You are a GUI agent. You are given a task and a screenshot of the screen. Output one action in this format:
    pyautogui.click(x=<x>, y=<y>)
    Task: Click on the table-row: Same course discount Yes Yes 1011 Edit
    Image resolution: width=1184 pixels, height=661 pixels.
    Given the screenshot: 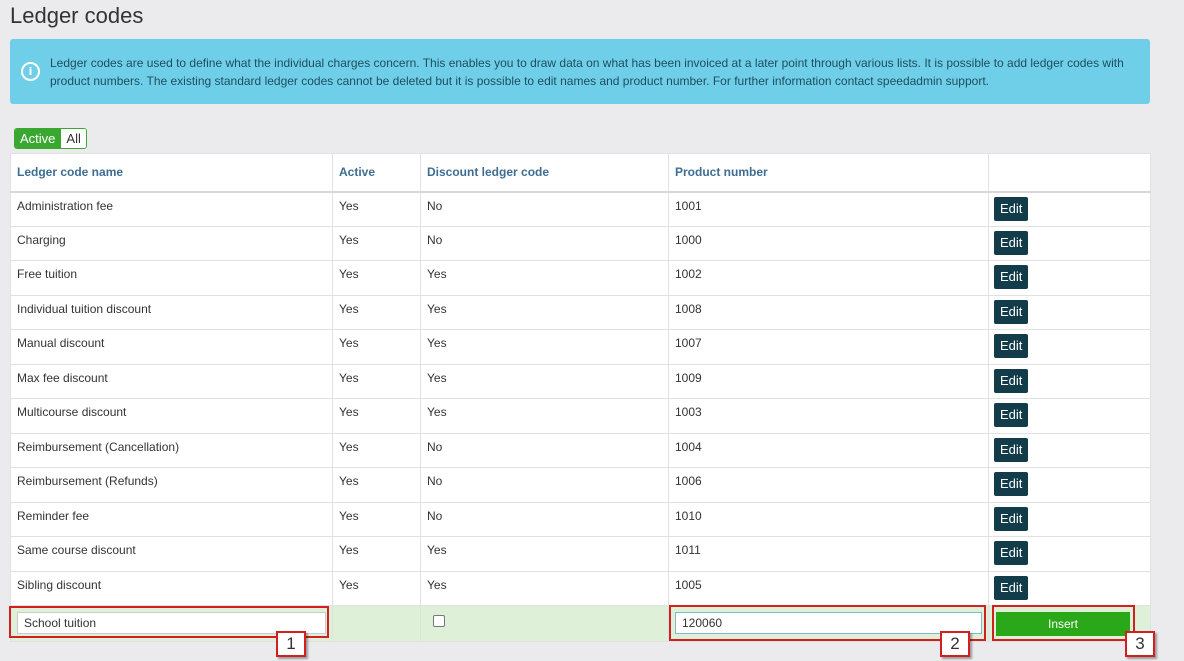 What is the action you would take?
    pyautogui.click(x=580, y=554)
    